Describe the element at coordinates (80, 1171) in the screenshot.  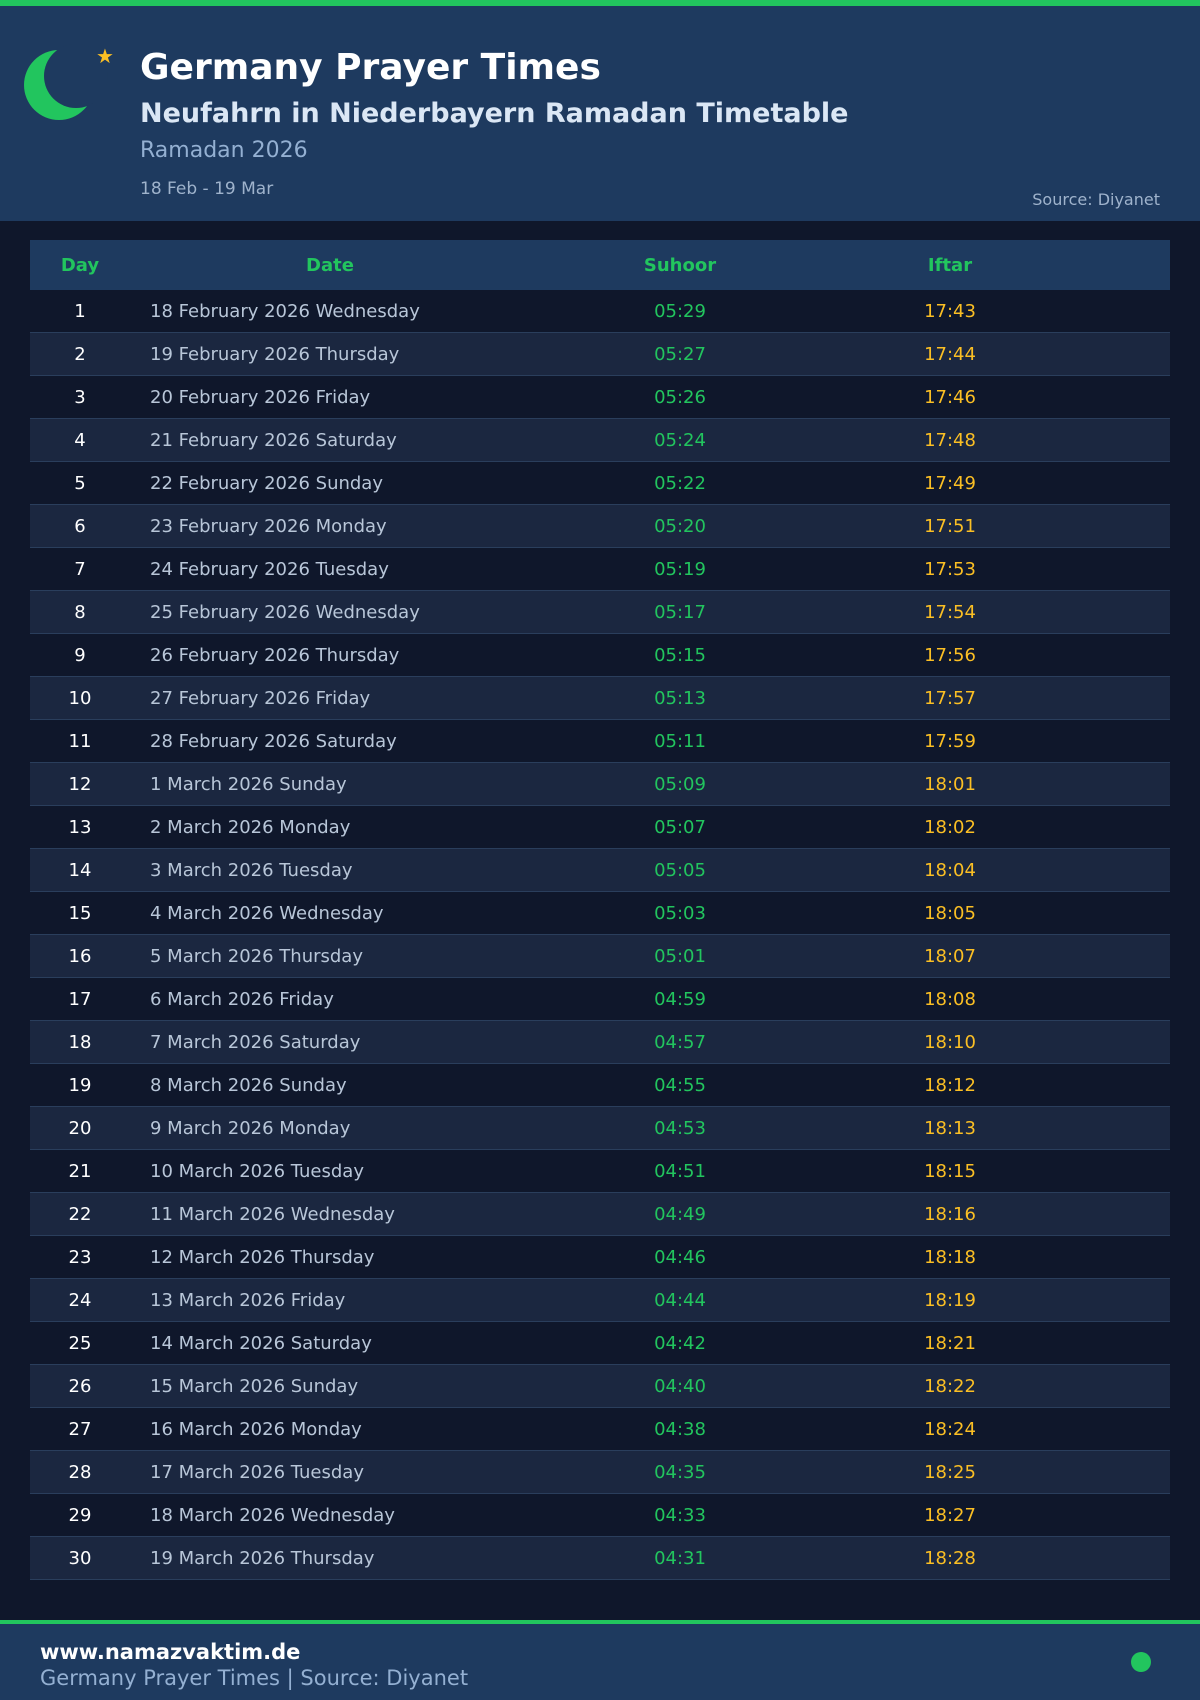
I see `day-cell: 21` at that location.